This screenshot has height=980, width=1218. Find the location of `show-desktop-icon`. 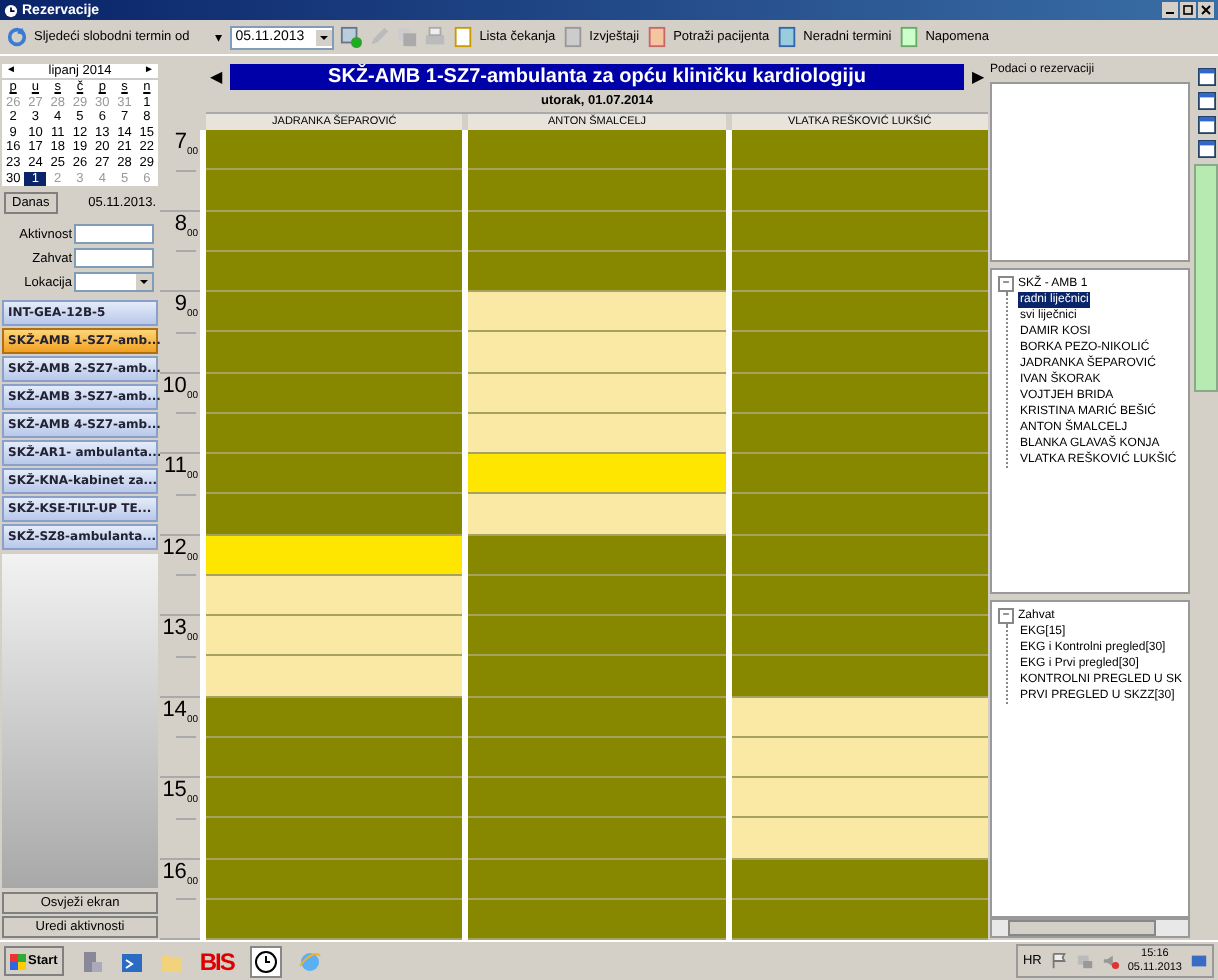

show-desktop-icon is located at coordinates (1199, 961).